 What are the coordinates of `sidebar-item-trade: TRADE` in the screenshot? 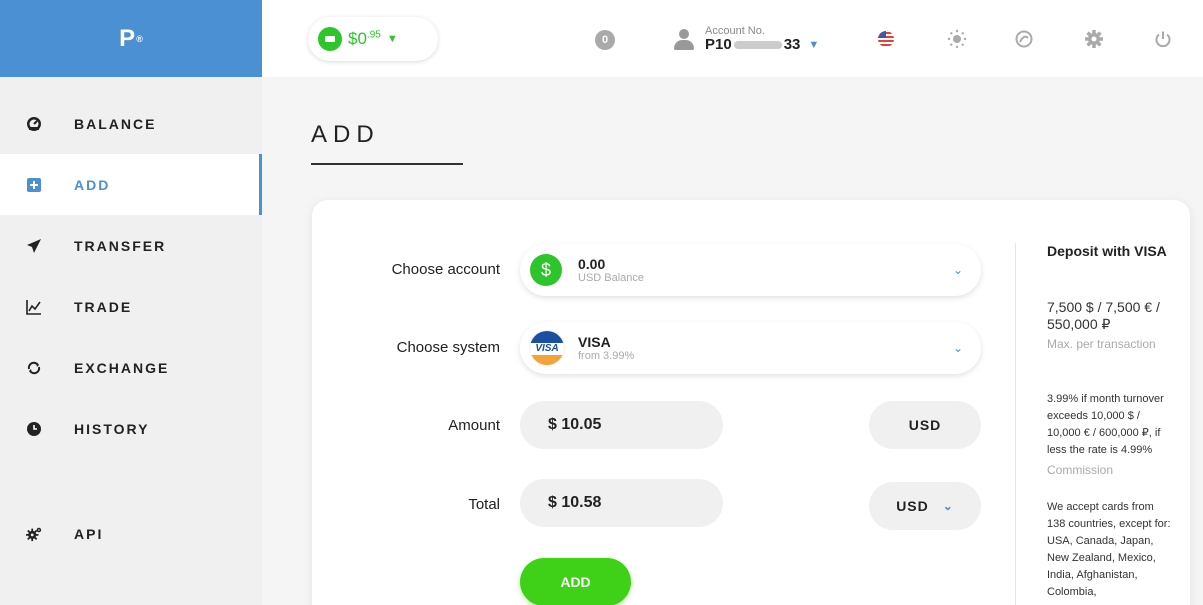 It's located at (131, 306).